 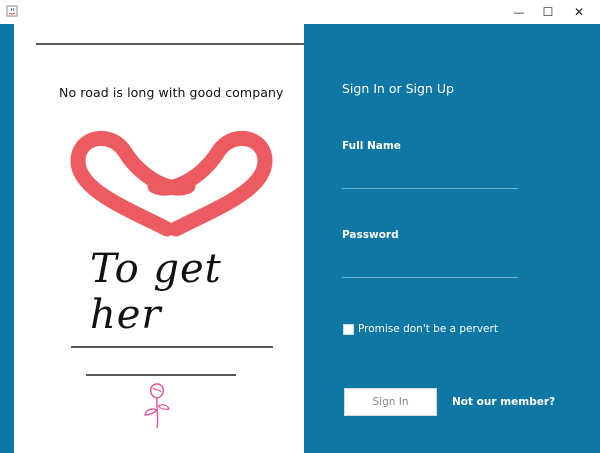 What do you see at coordinates (503, 402) in the screenshot?
I see `not-member-link: Not our member?` at bounding box center [503, 402].